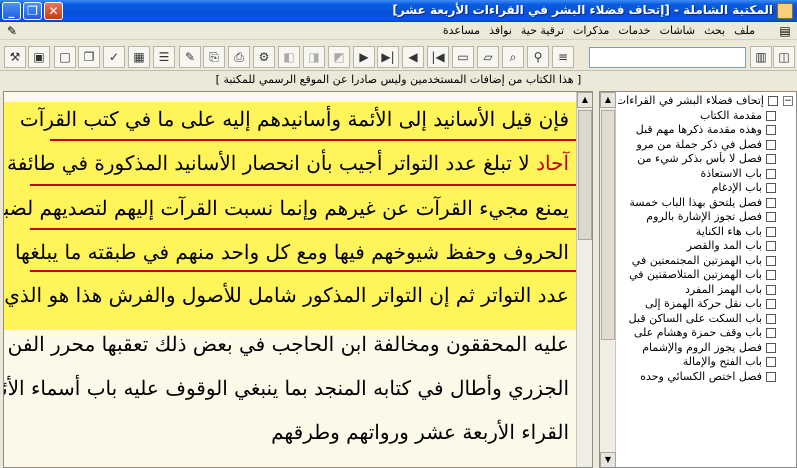 This screenshot has height=468, width=797. I want to click on toc-item-label: باب نقل حركة الهمزة إلى, so click(703, 303).